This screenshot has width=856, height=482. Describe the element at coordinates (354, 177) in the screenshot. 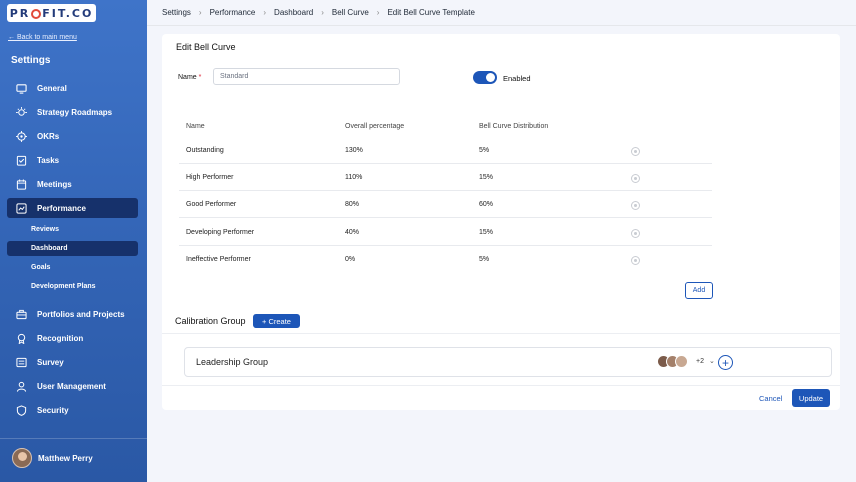

I see `row-overall: 110%` at that location.